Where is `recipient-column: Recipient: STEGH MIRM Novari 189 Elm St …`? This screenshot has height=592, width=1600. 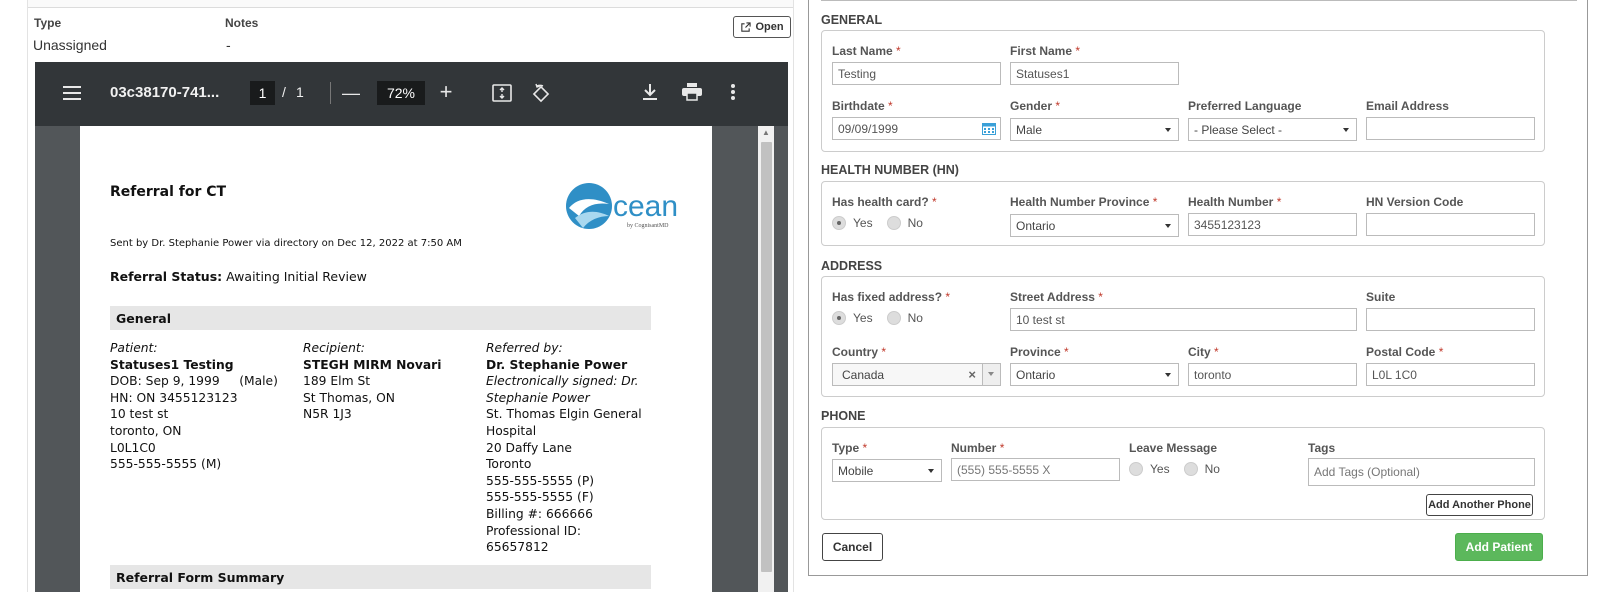
recipient-column: Recipient: STEGH MIRM Novari 189 Elm St … is located at coordinates (390, 381).